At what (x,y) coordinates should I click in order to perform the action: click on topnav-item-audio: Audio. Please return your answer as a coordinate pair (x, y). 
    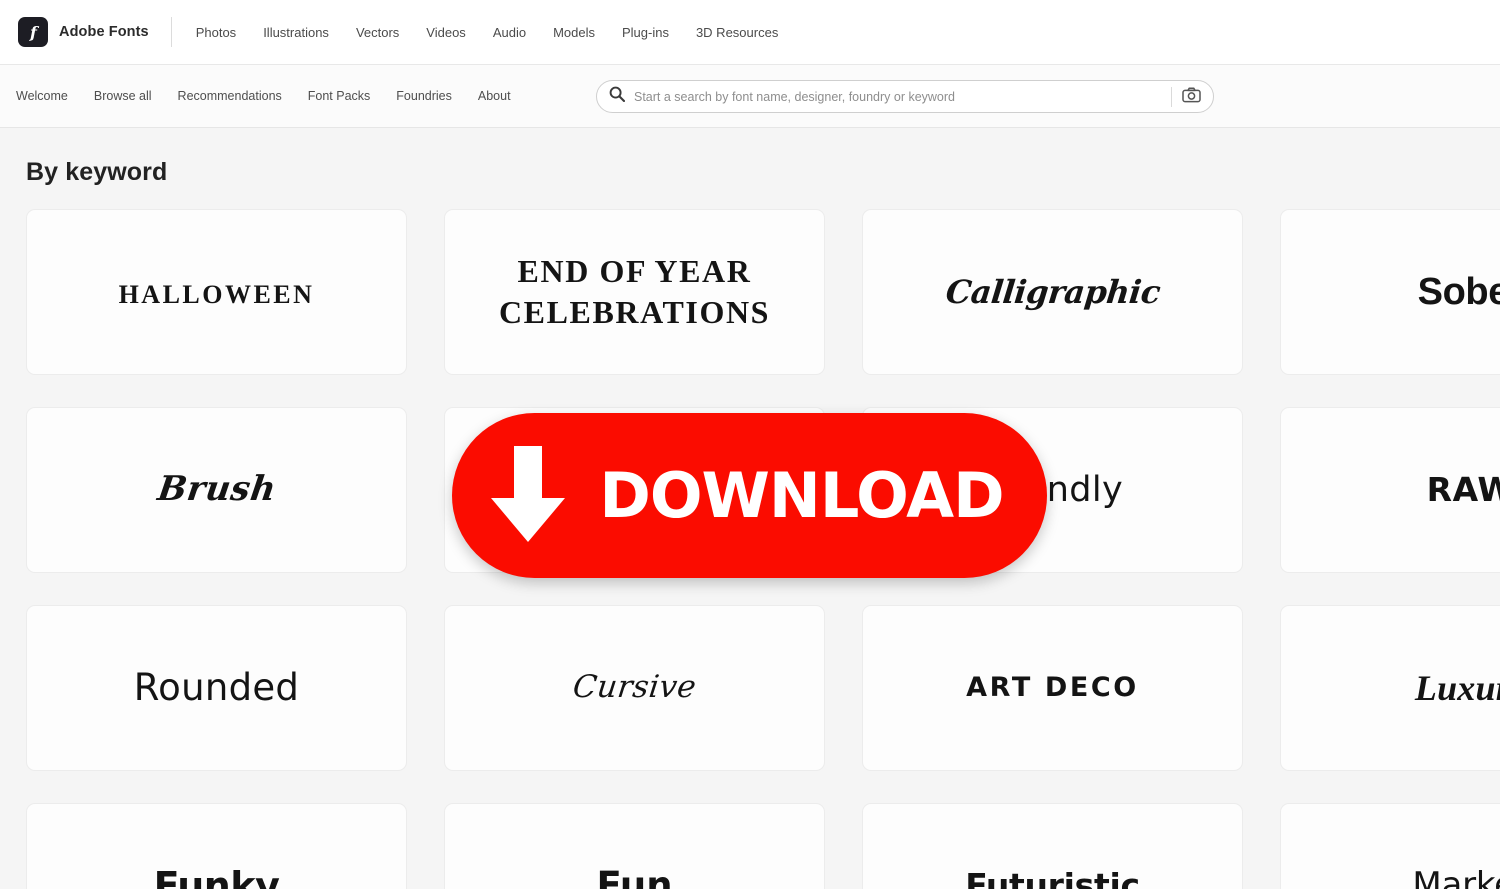
    Looking at the image, I should click on (509, 32).